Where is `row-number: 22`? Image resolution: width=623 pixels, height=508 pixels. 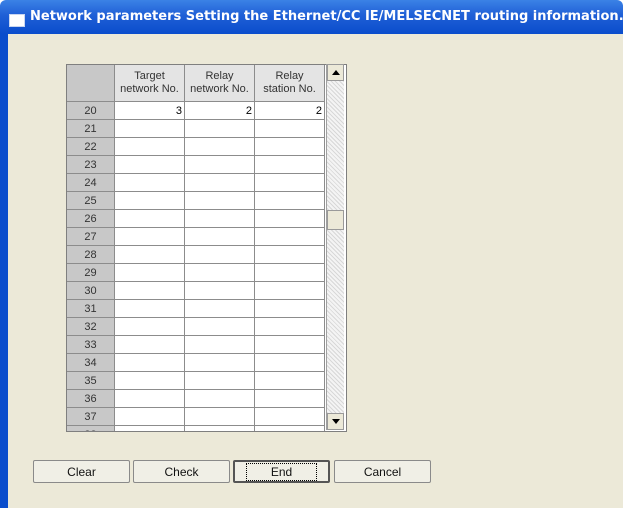 row-number: 22 is located at coordinates (91, 146).